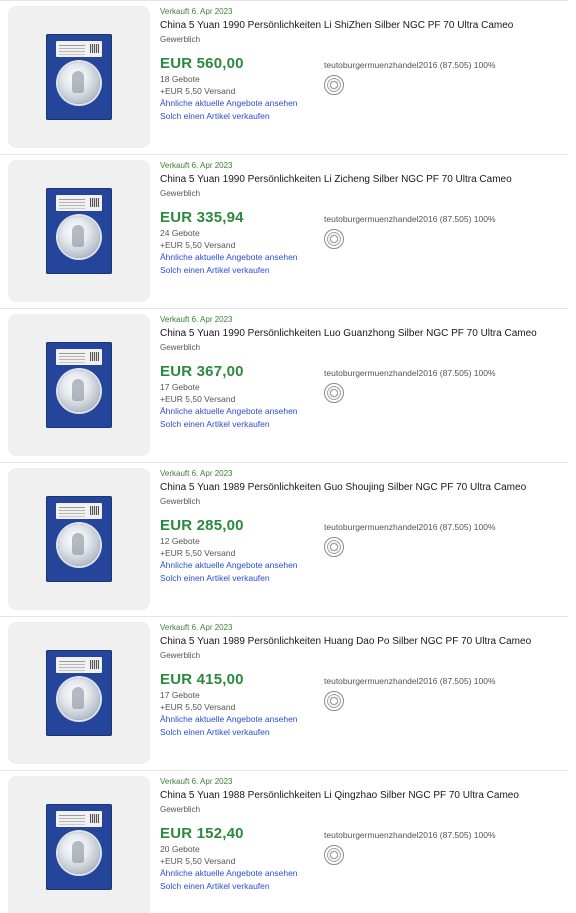  I want to click on bid-count: 12 Gebote, so click(180, 541).